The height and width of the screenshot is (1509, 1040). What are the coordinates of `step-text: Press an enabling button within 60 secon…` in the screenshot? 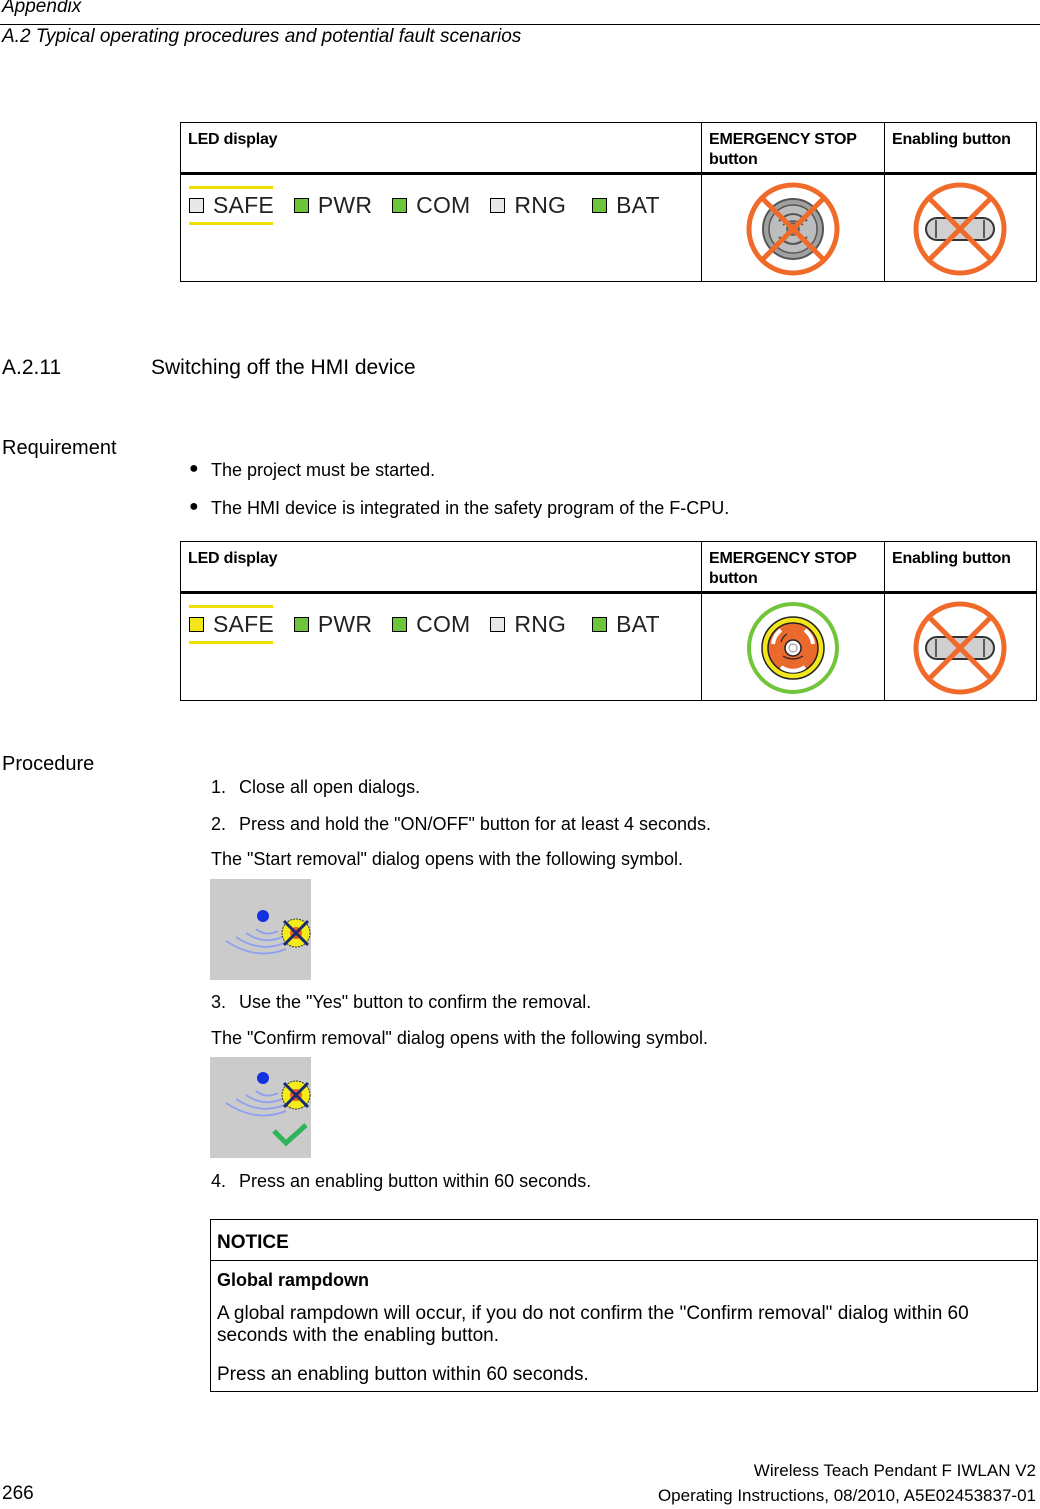 It's located at (415, 1181).